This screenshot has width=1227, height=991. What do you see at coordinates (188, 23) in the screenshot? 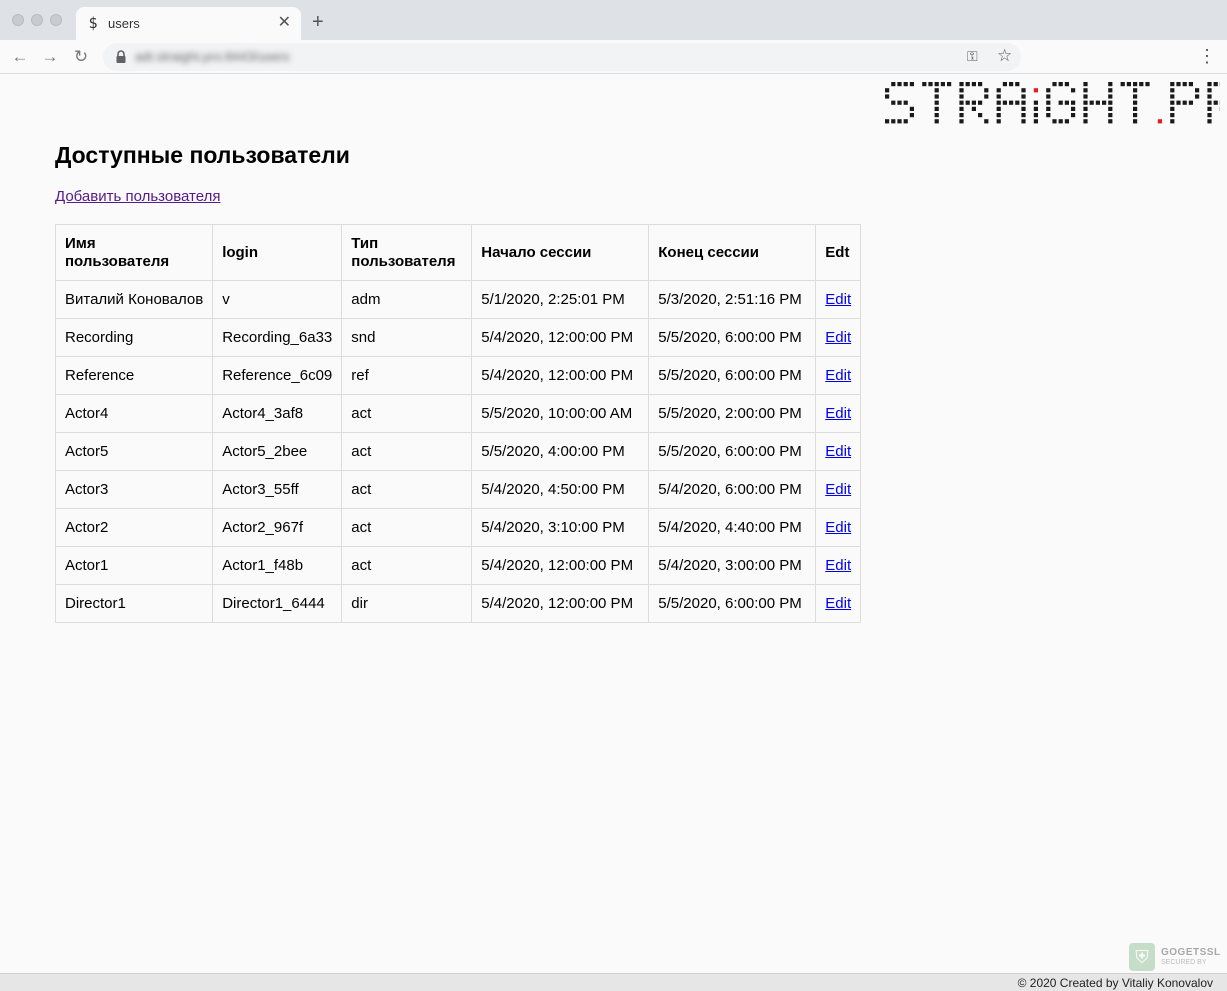
I see `browser-tab: $ users ✕` at bounding box center [188, 23].